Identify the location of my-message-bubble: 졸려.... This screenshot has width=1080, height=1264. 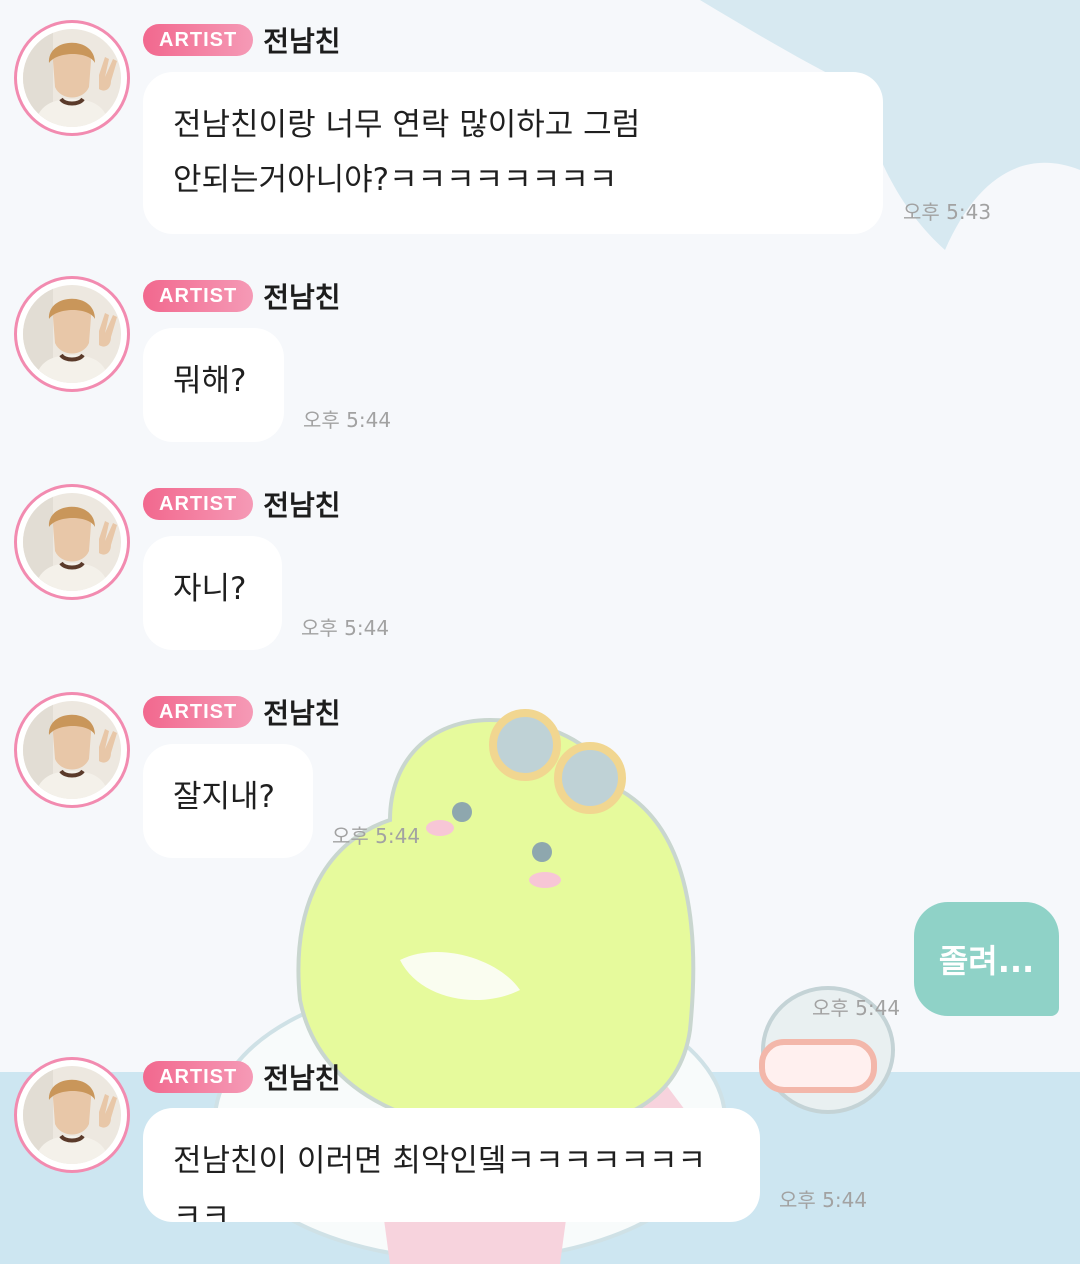
(986, 959).